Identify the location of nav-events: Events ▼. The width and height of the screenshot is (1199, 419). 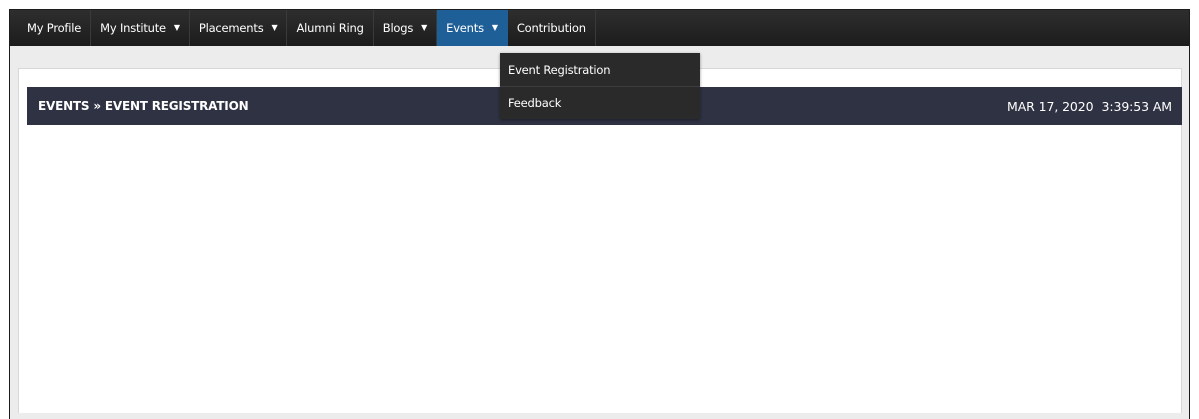
(472, 28).